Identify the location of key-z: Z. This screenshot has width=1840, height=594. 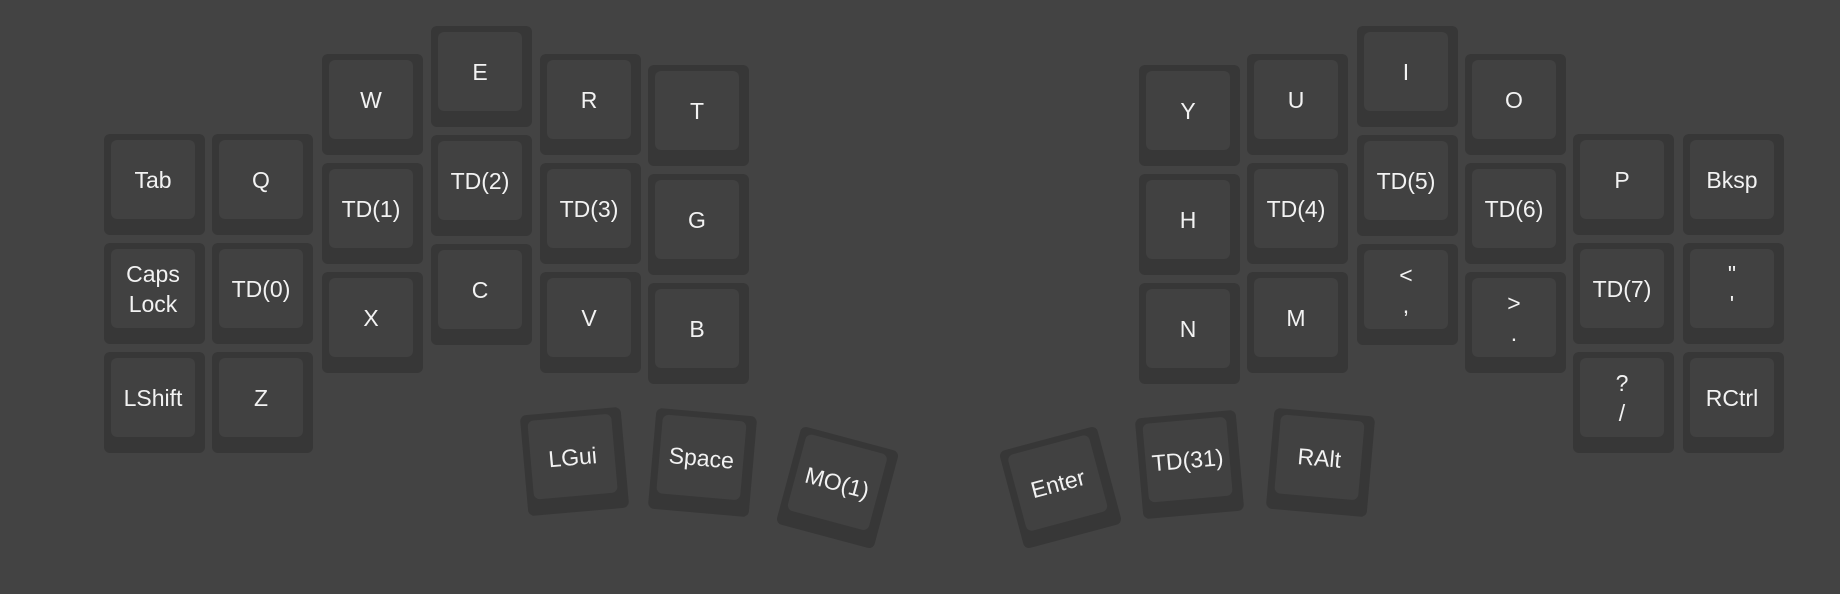
(262, 402).